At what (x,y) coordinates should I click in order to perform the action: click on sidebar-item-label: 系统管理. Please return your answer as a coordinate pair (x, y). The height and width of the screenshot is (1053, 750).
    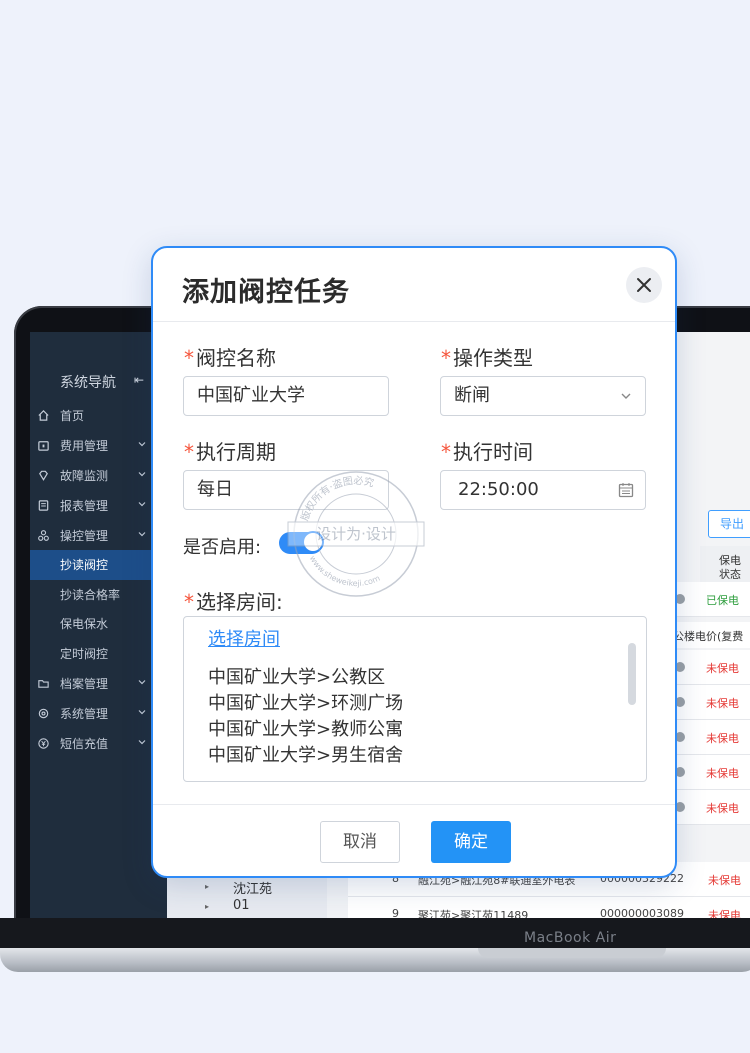
    Looking at the image, I should click on (84, 713).